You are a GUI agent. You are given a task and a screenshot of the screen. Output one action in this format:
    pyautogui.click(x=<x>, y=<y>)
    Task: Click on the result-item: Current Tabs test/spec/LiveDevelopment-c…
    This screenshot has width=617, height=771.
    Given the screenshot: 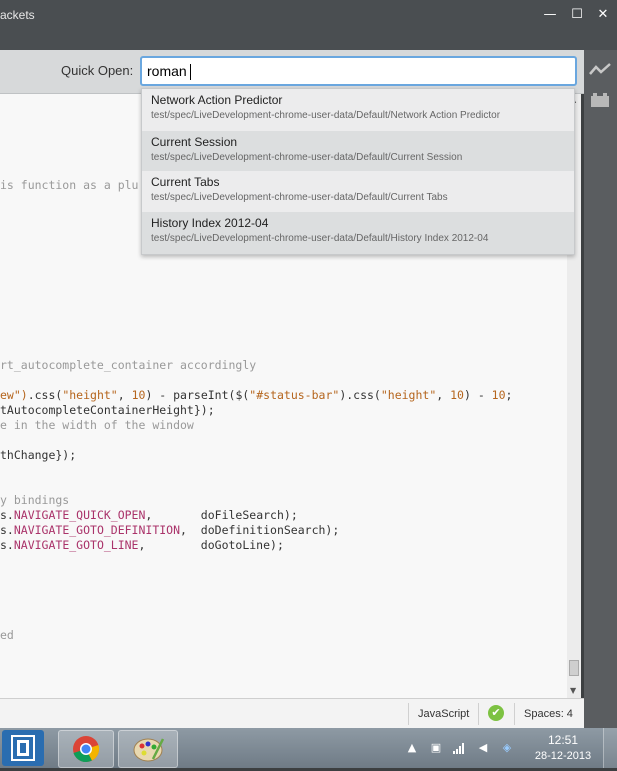 What is the action you would take?
    pyautogui.click(x=358, y=192)
    